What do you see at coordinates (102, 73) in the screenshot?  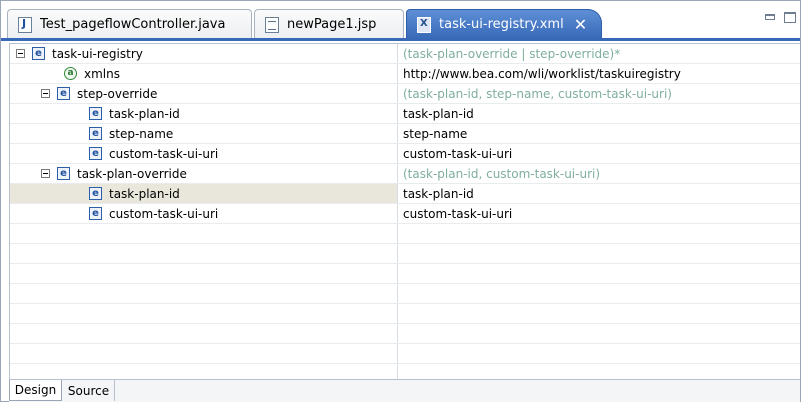 I see `node-name: xmlns` at bounding box center [102, 73].